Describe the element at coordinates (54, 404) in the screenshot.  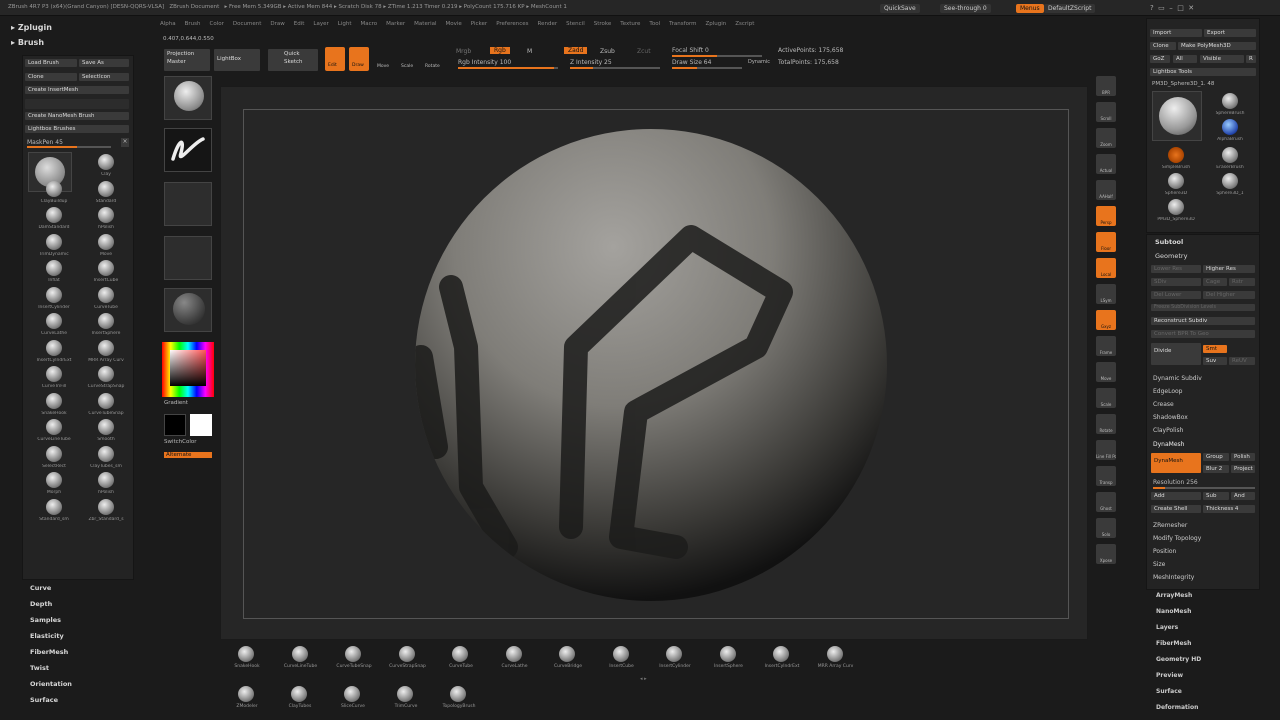
I see `brush-snakehook: SnakeHook` at that location.